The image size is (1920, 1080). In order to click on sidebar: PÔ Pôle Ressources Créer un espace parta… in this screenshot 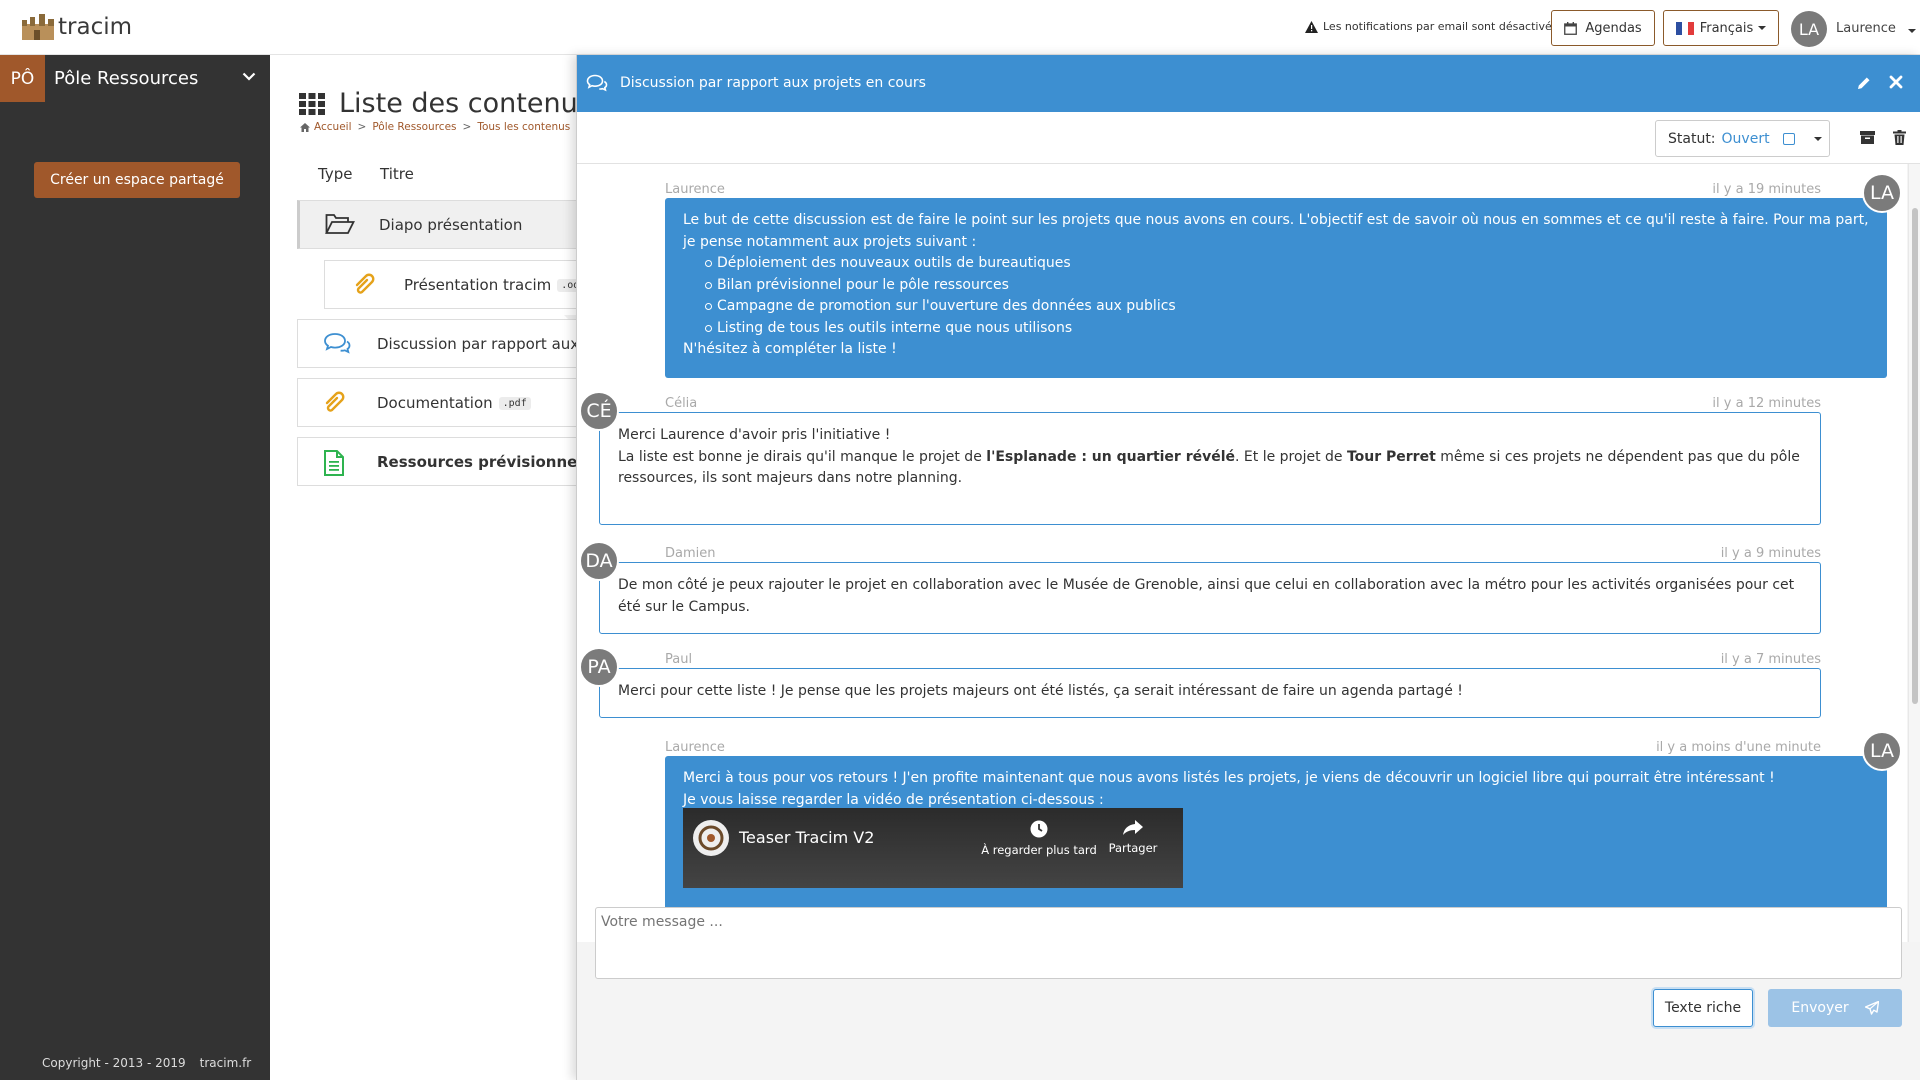, I will do `click(135, 567)`.